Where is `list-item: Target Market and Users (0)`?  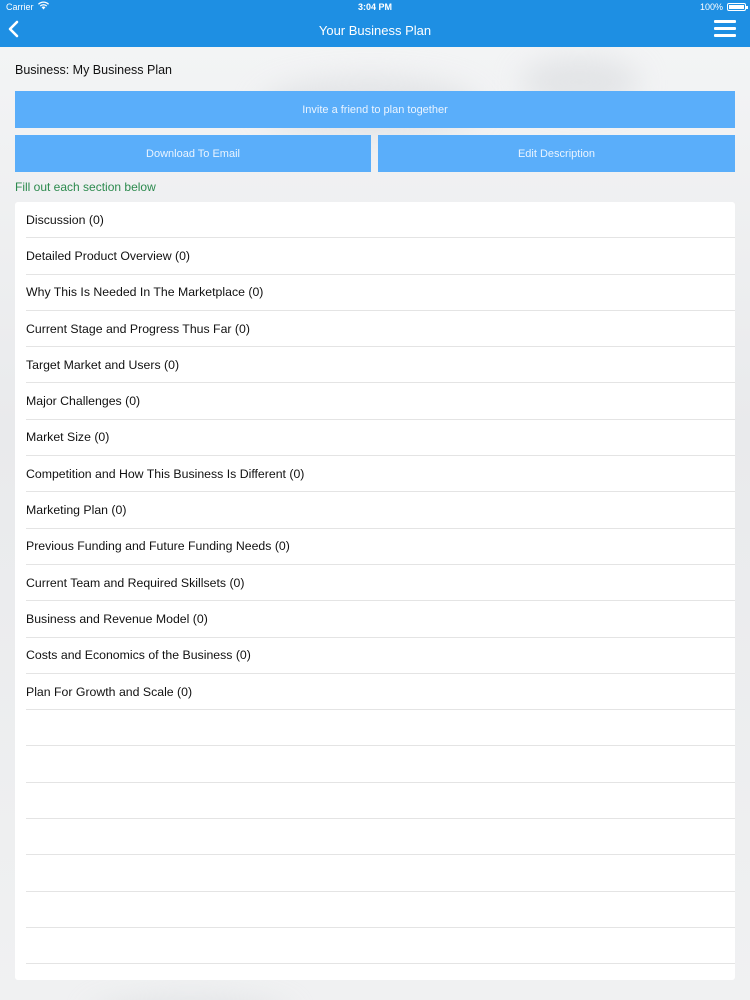
list-item: Target Market and Users (0) is located at coordinates (380, 365).